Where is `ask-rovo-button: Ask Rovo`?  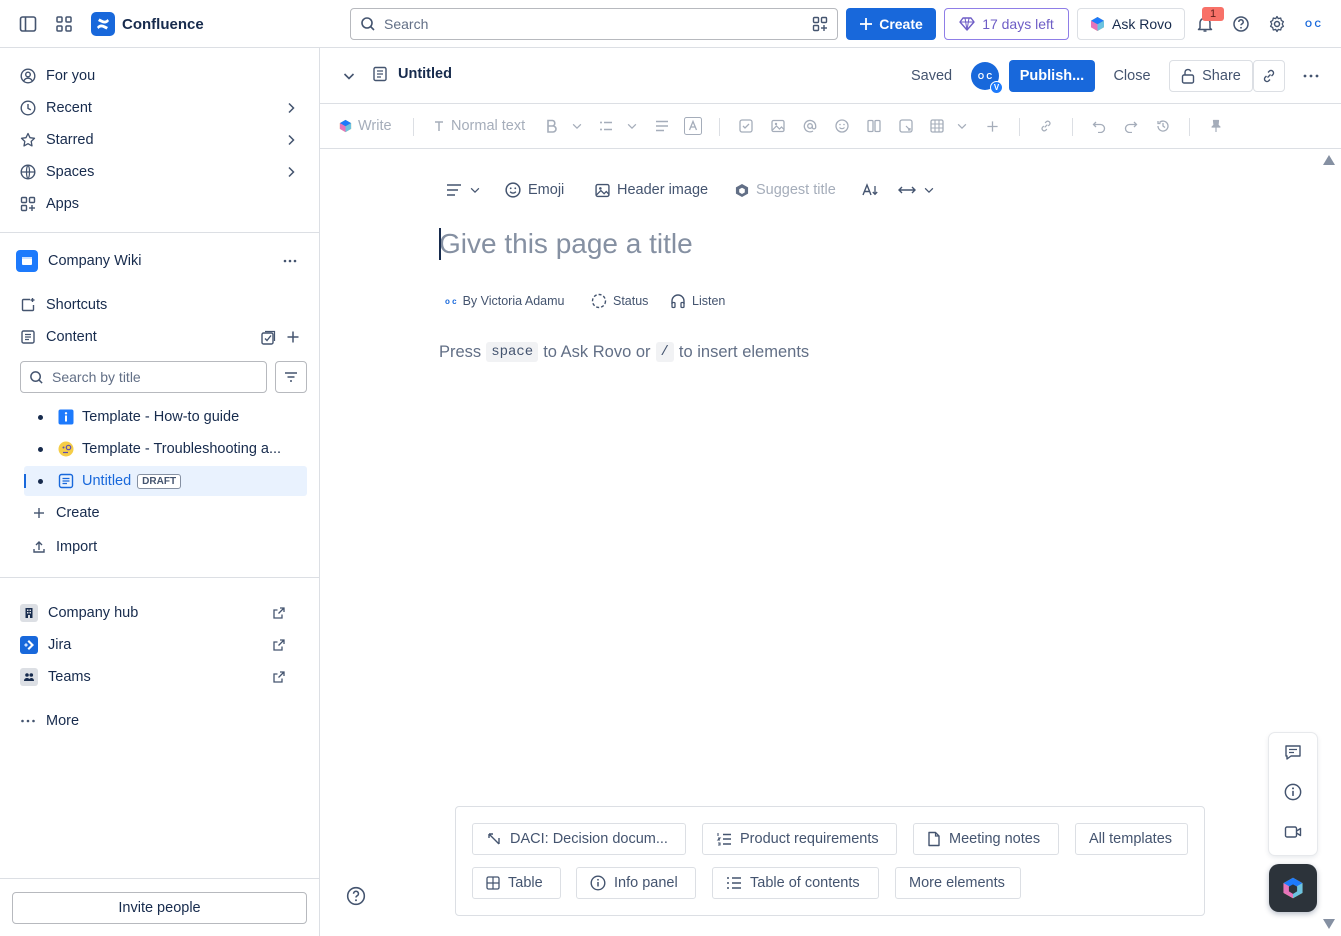
ask-rovo-button: Ask Rovo is located at coordinates (1131, 24).